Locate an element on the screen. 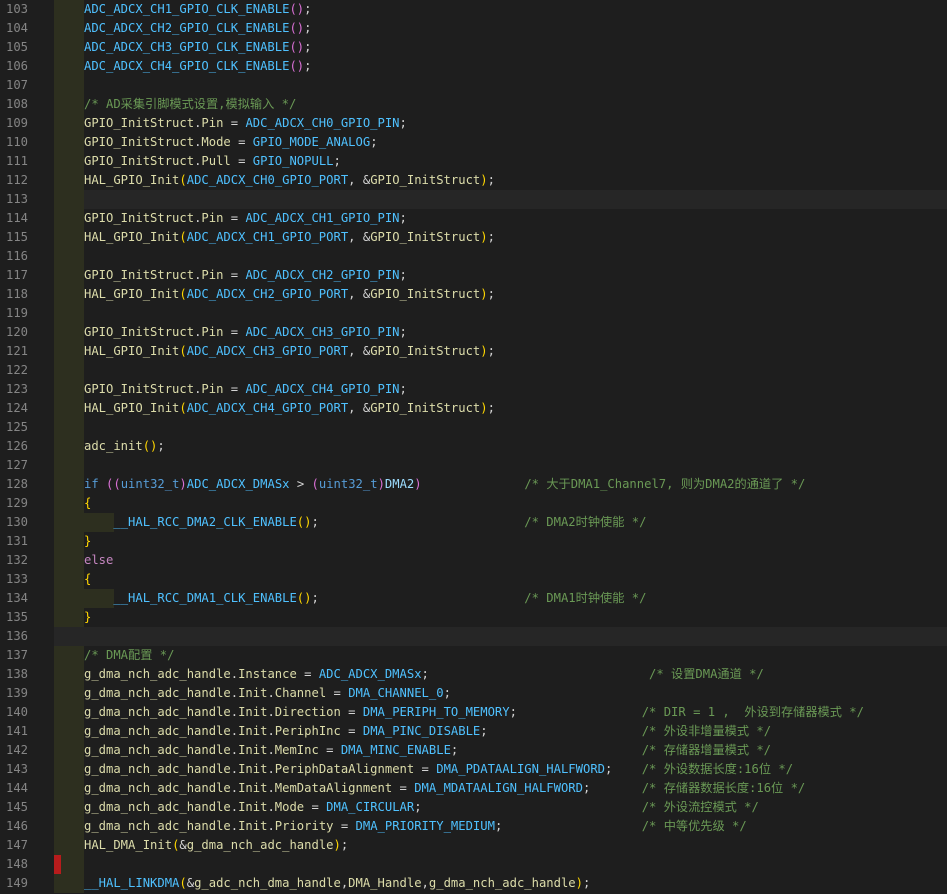 This screenshot has width=947, height=894. code-line: 125 is located at coordinates (473, 427).